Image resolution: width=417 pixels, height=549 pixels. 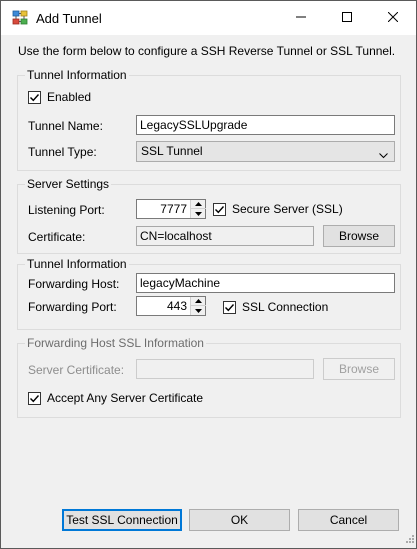 I want to click on tunnel-type-label: Tunnel Type:, so click(x=62, y=152).